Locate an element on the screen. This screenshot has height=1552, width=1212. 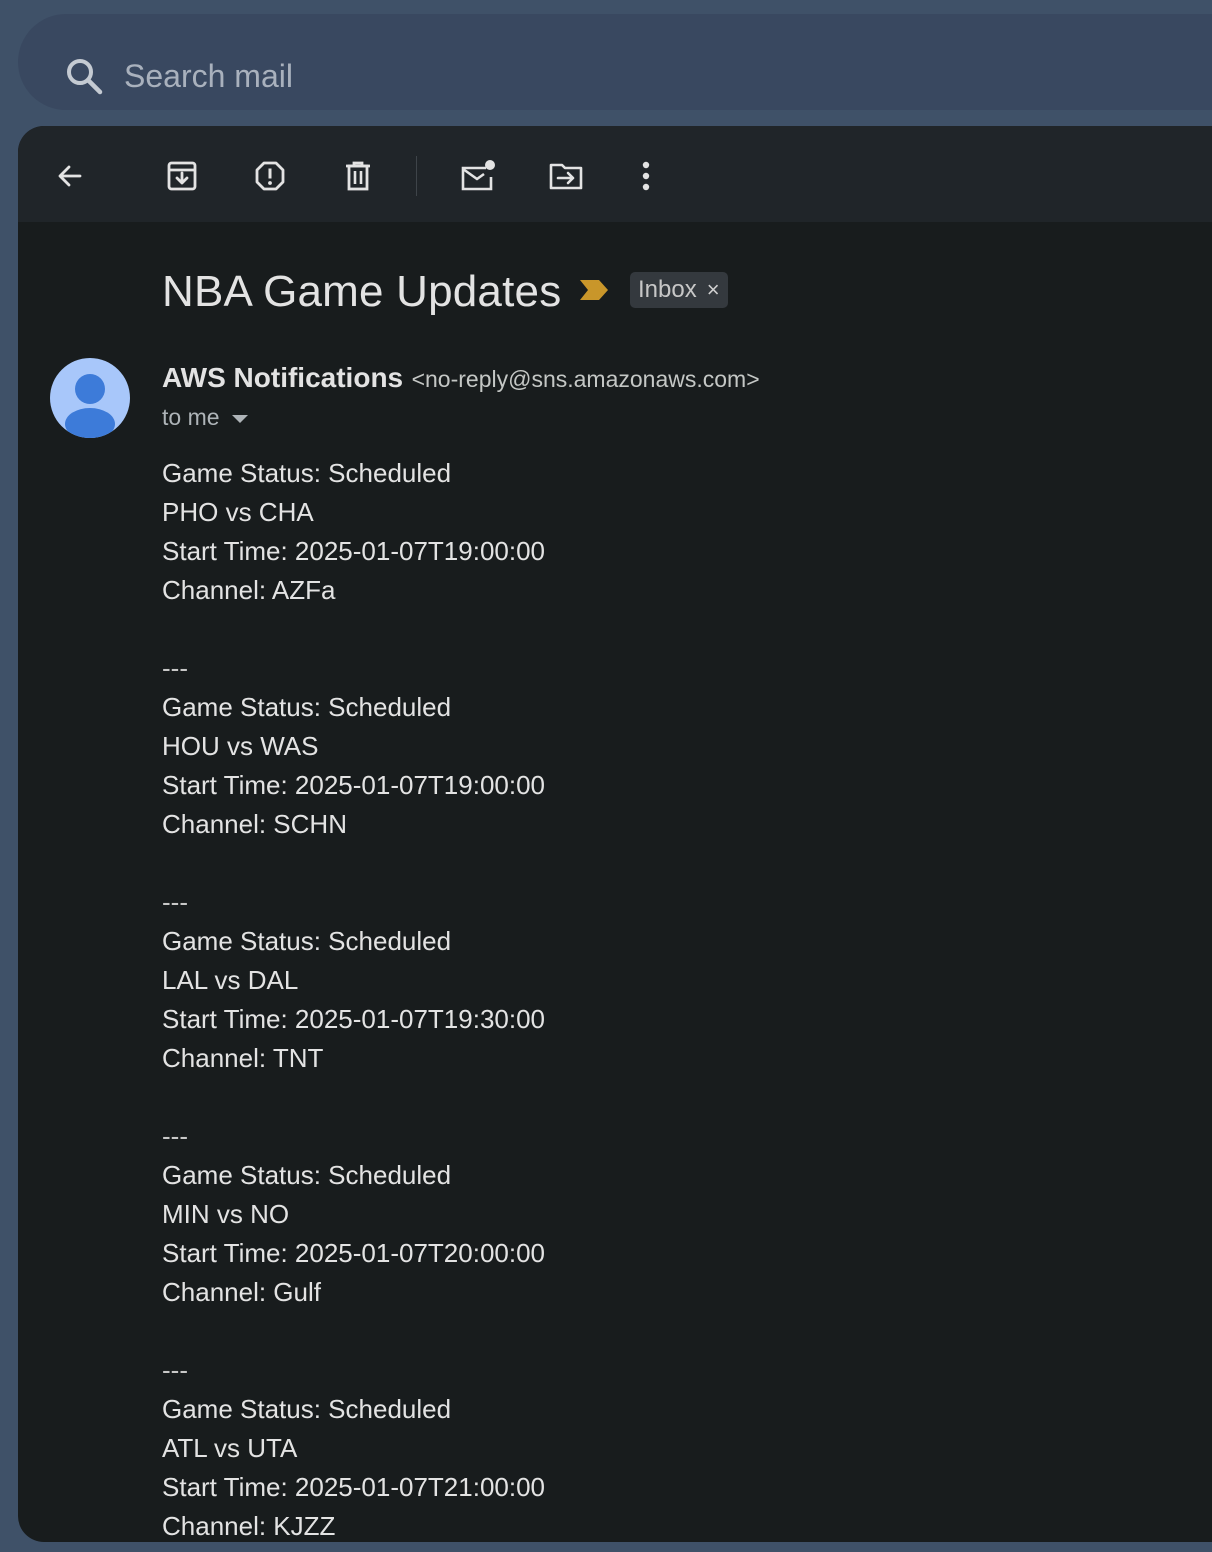
report-spam-icon is located at coordinates (270, 176).